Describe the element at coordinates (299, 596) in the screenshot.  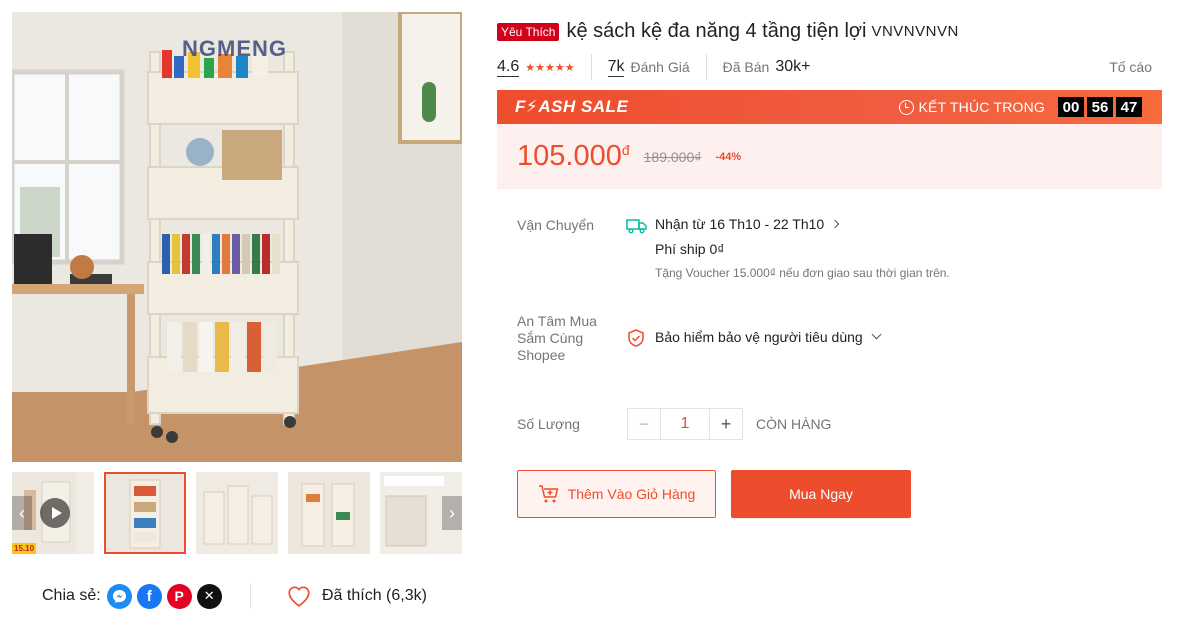
I see `heart-icon` at that location.